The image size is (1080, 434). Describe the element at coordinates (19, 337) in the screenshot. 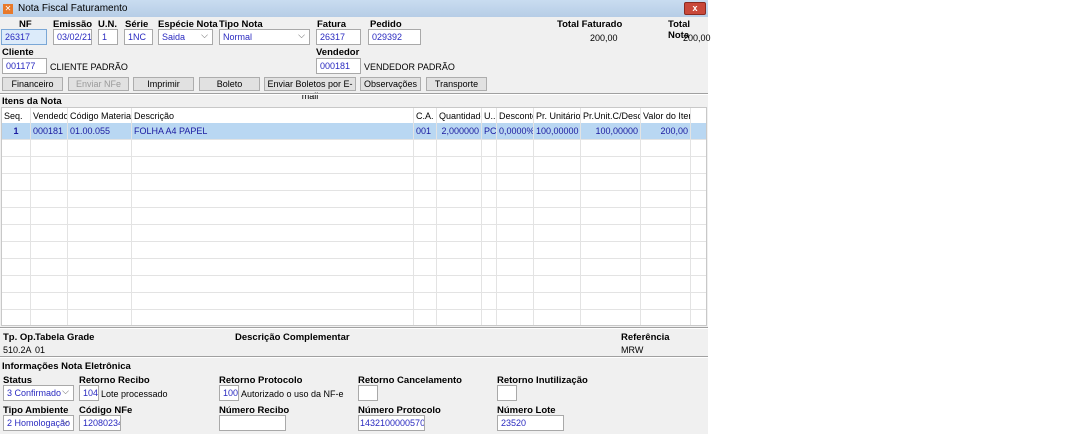

I see `tp-op-label: Tp. Op.` at that location.